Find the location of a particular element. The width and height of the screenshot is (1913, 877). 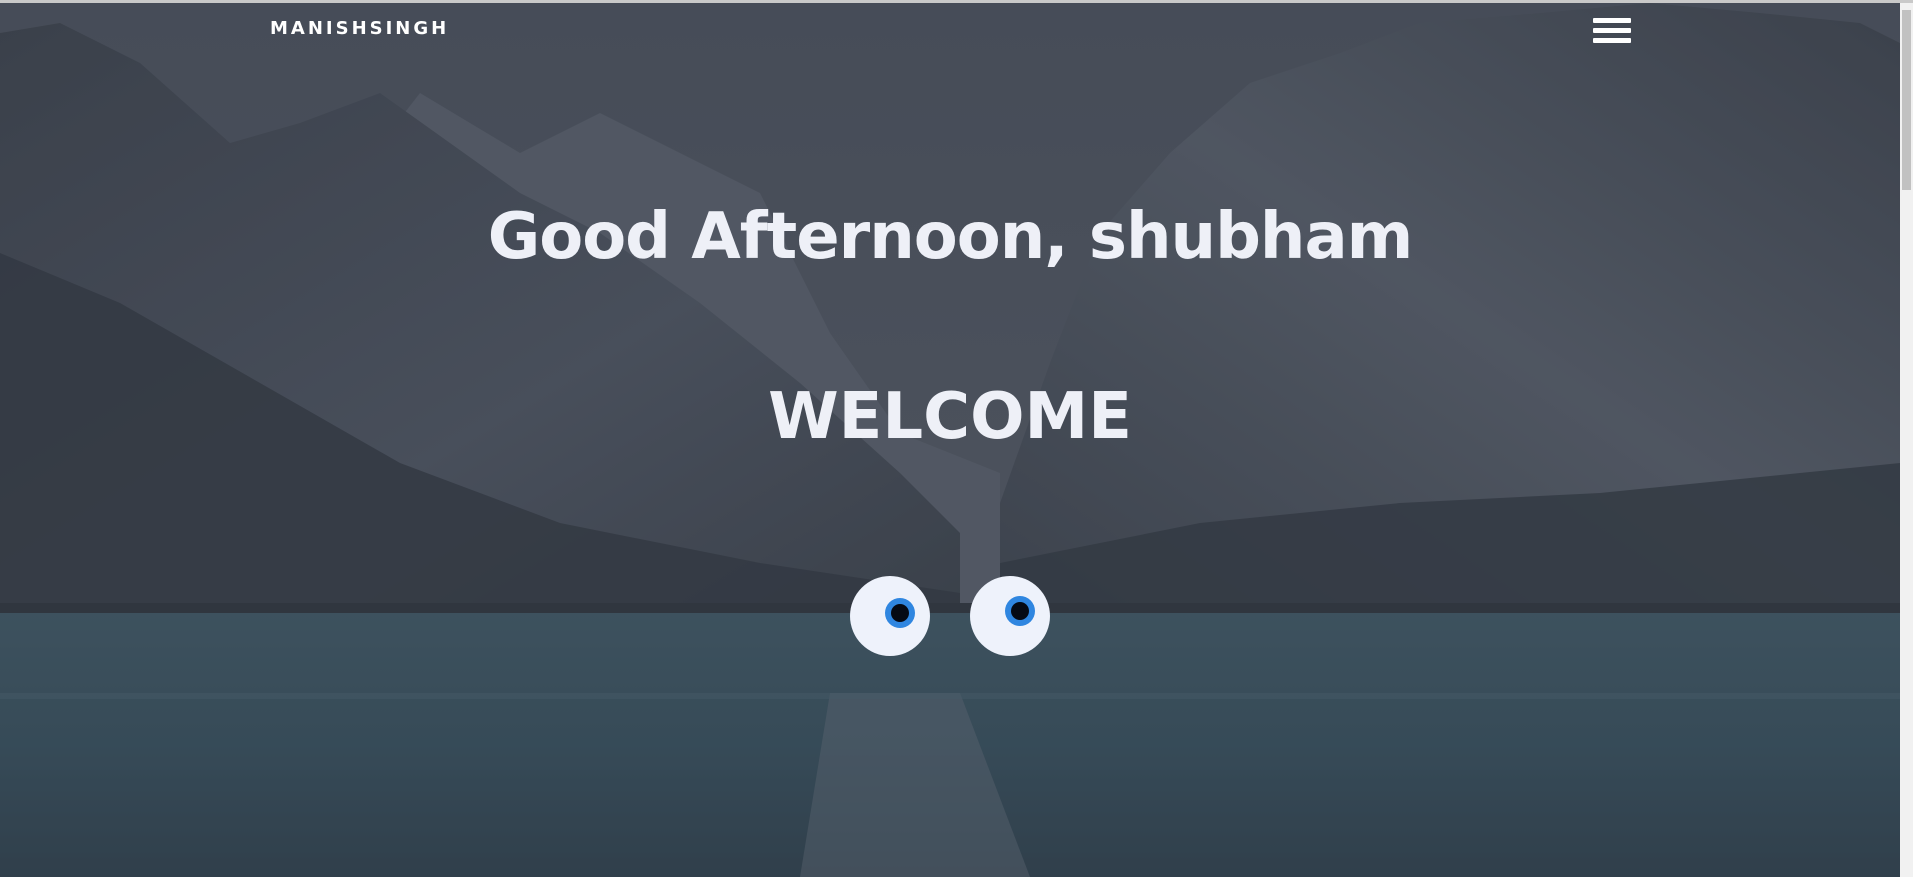

page-scrollbar is located at coordinates (1906, 440).